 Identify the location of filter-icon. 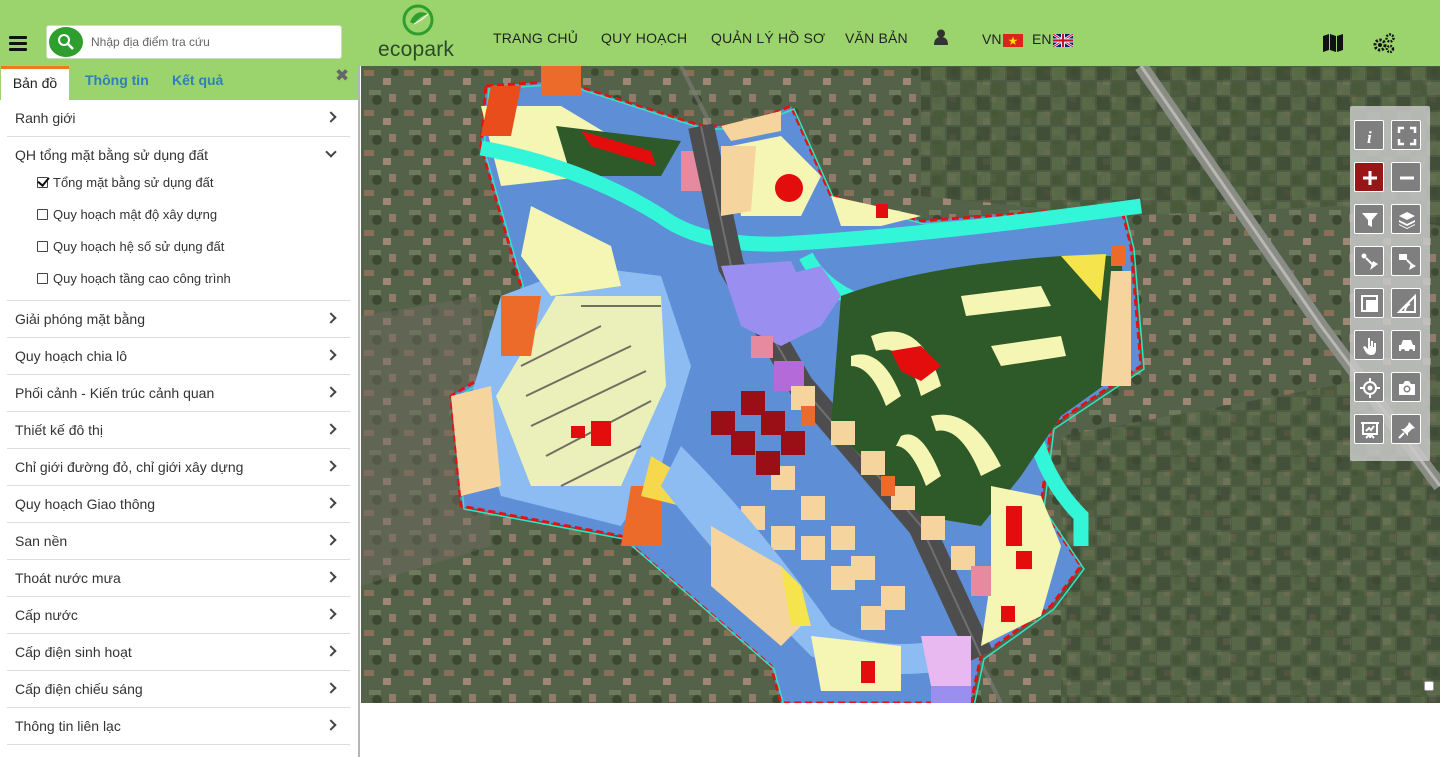
(1370, 220).